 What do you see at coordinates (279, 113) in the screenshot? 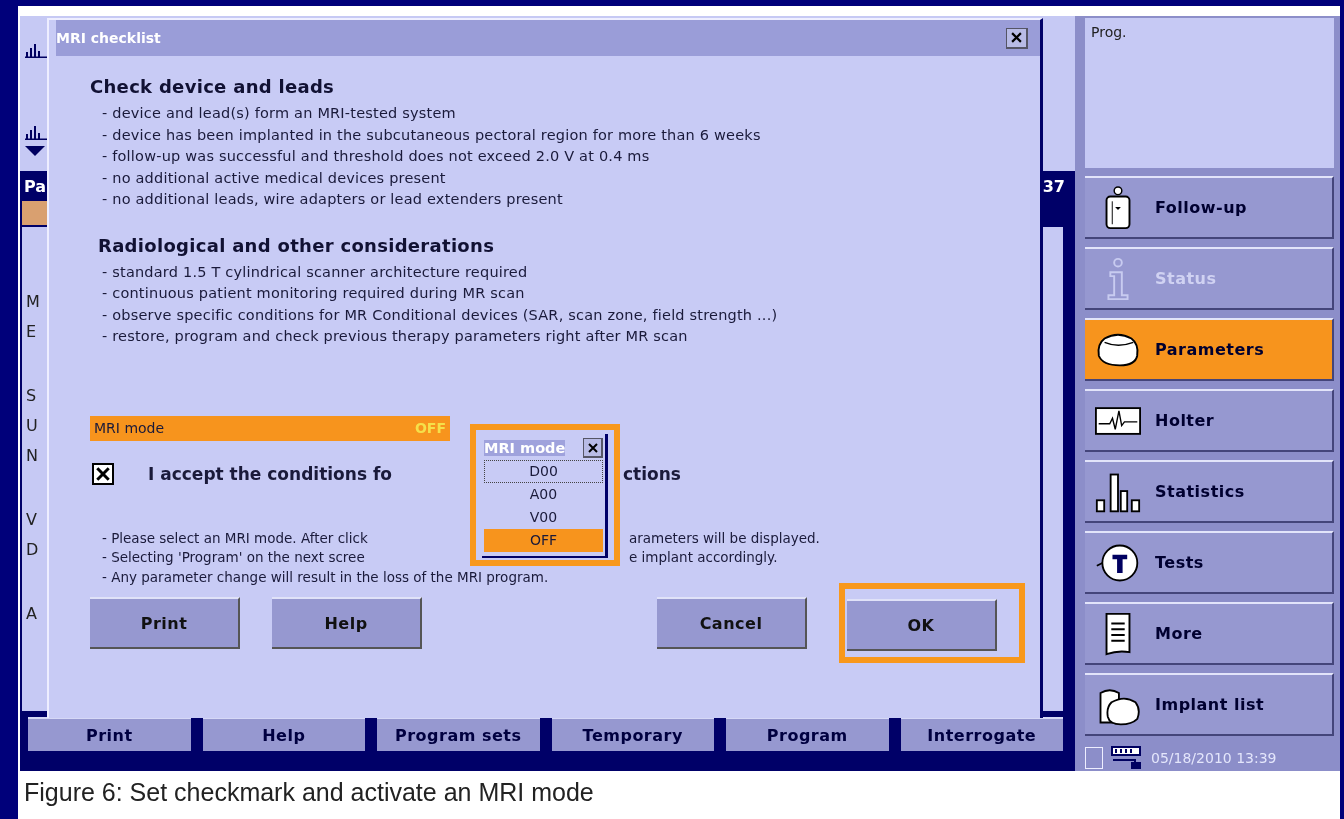
I see `checklist-item: - device and lead(s) form an MRI-tested system` at bounding box center [279, 113].